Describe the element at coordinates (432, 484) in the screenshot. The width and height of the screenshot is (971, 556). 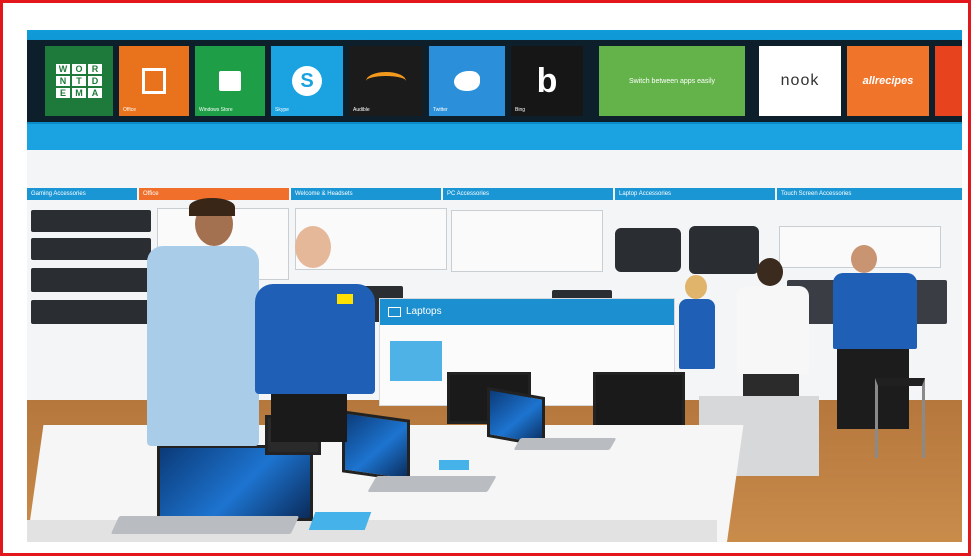
I see `center-laptop-keyboard` at that location.